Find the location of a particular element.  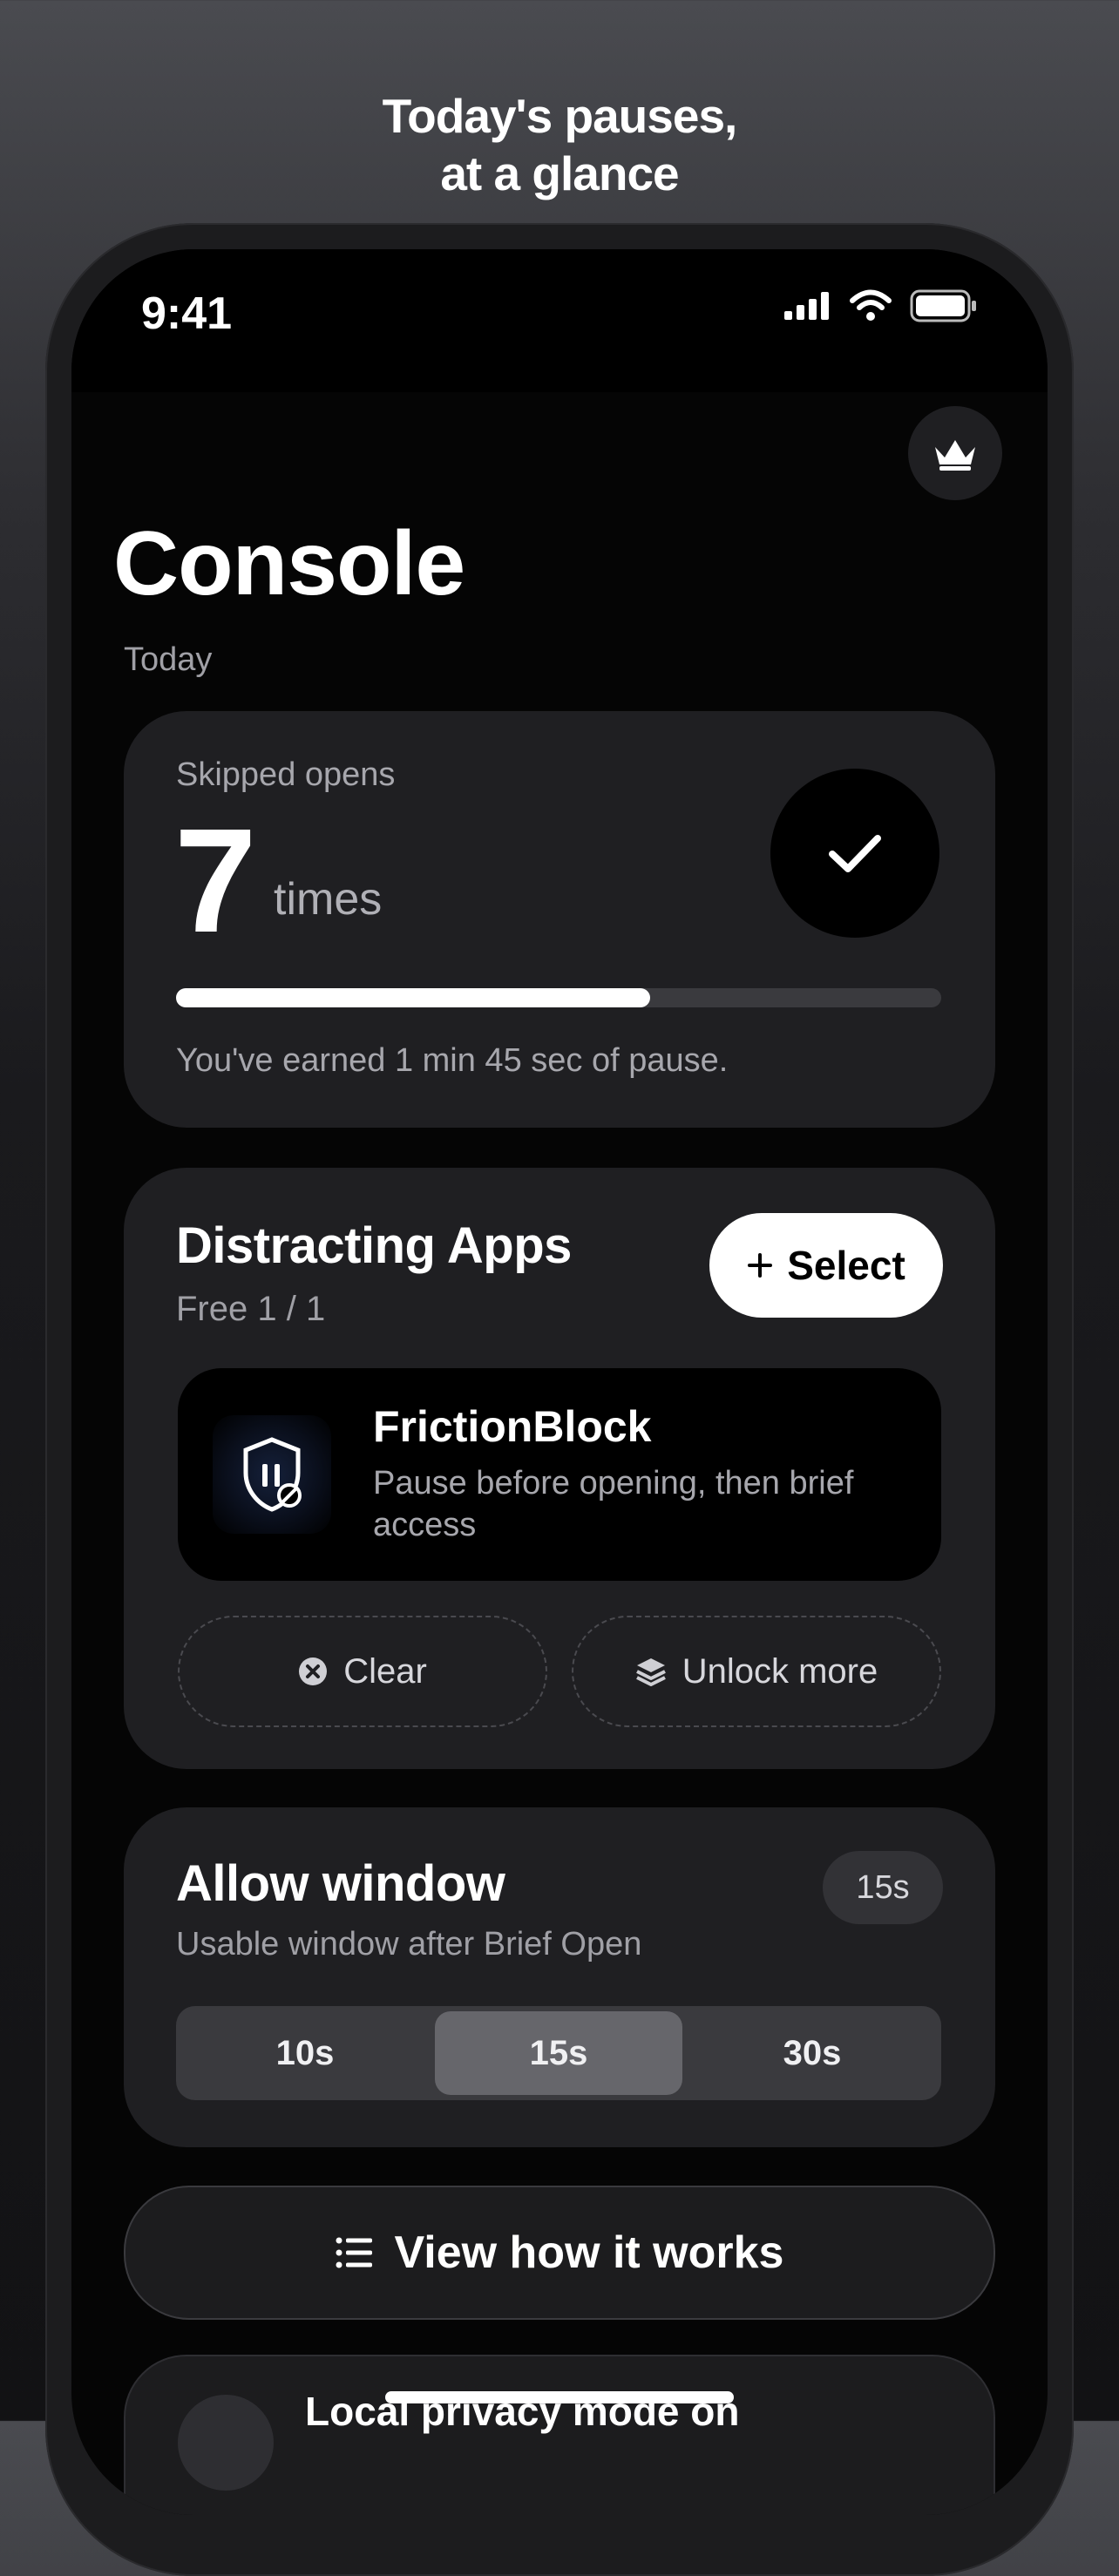

home-indicator is located at coordinates (559, 2397).